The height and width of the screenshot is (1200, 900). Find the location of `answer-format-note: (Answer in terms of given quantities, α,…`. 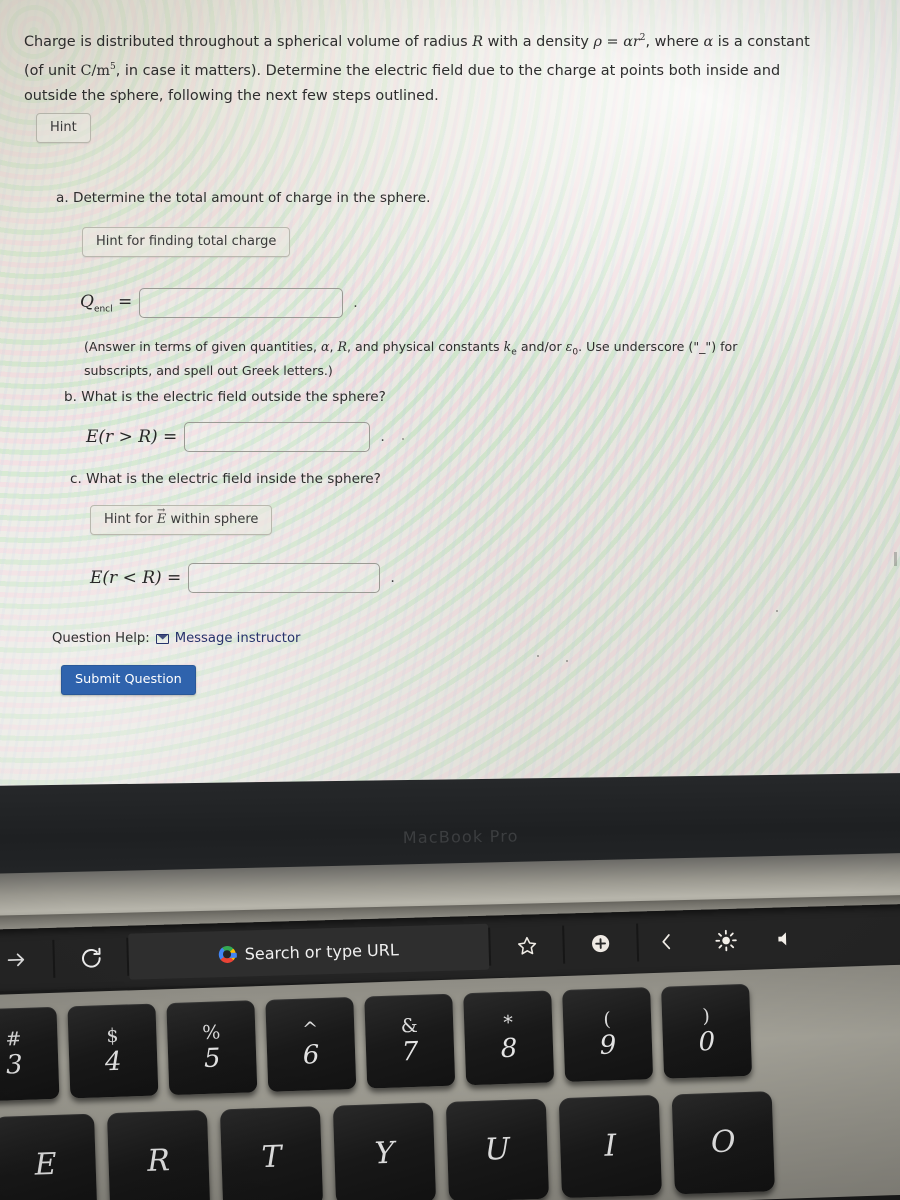

answer-format-note: (Answer in terms of given quantities, α,… is located at coordinates (434, 359).